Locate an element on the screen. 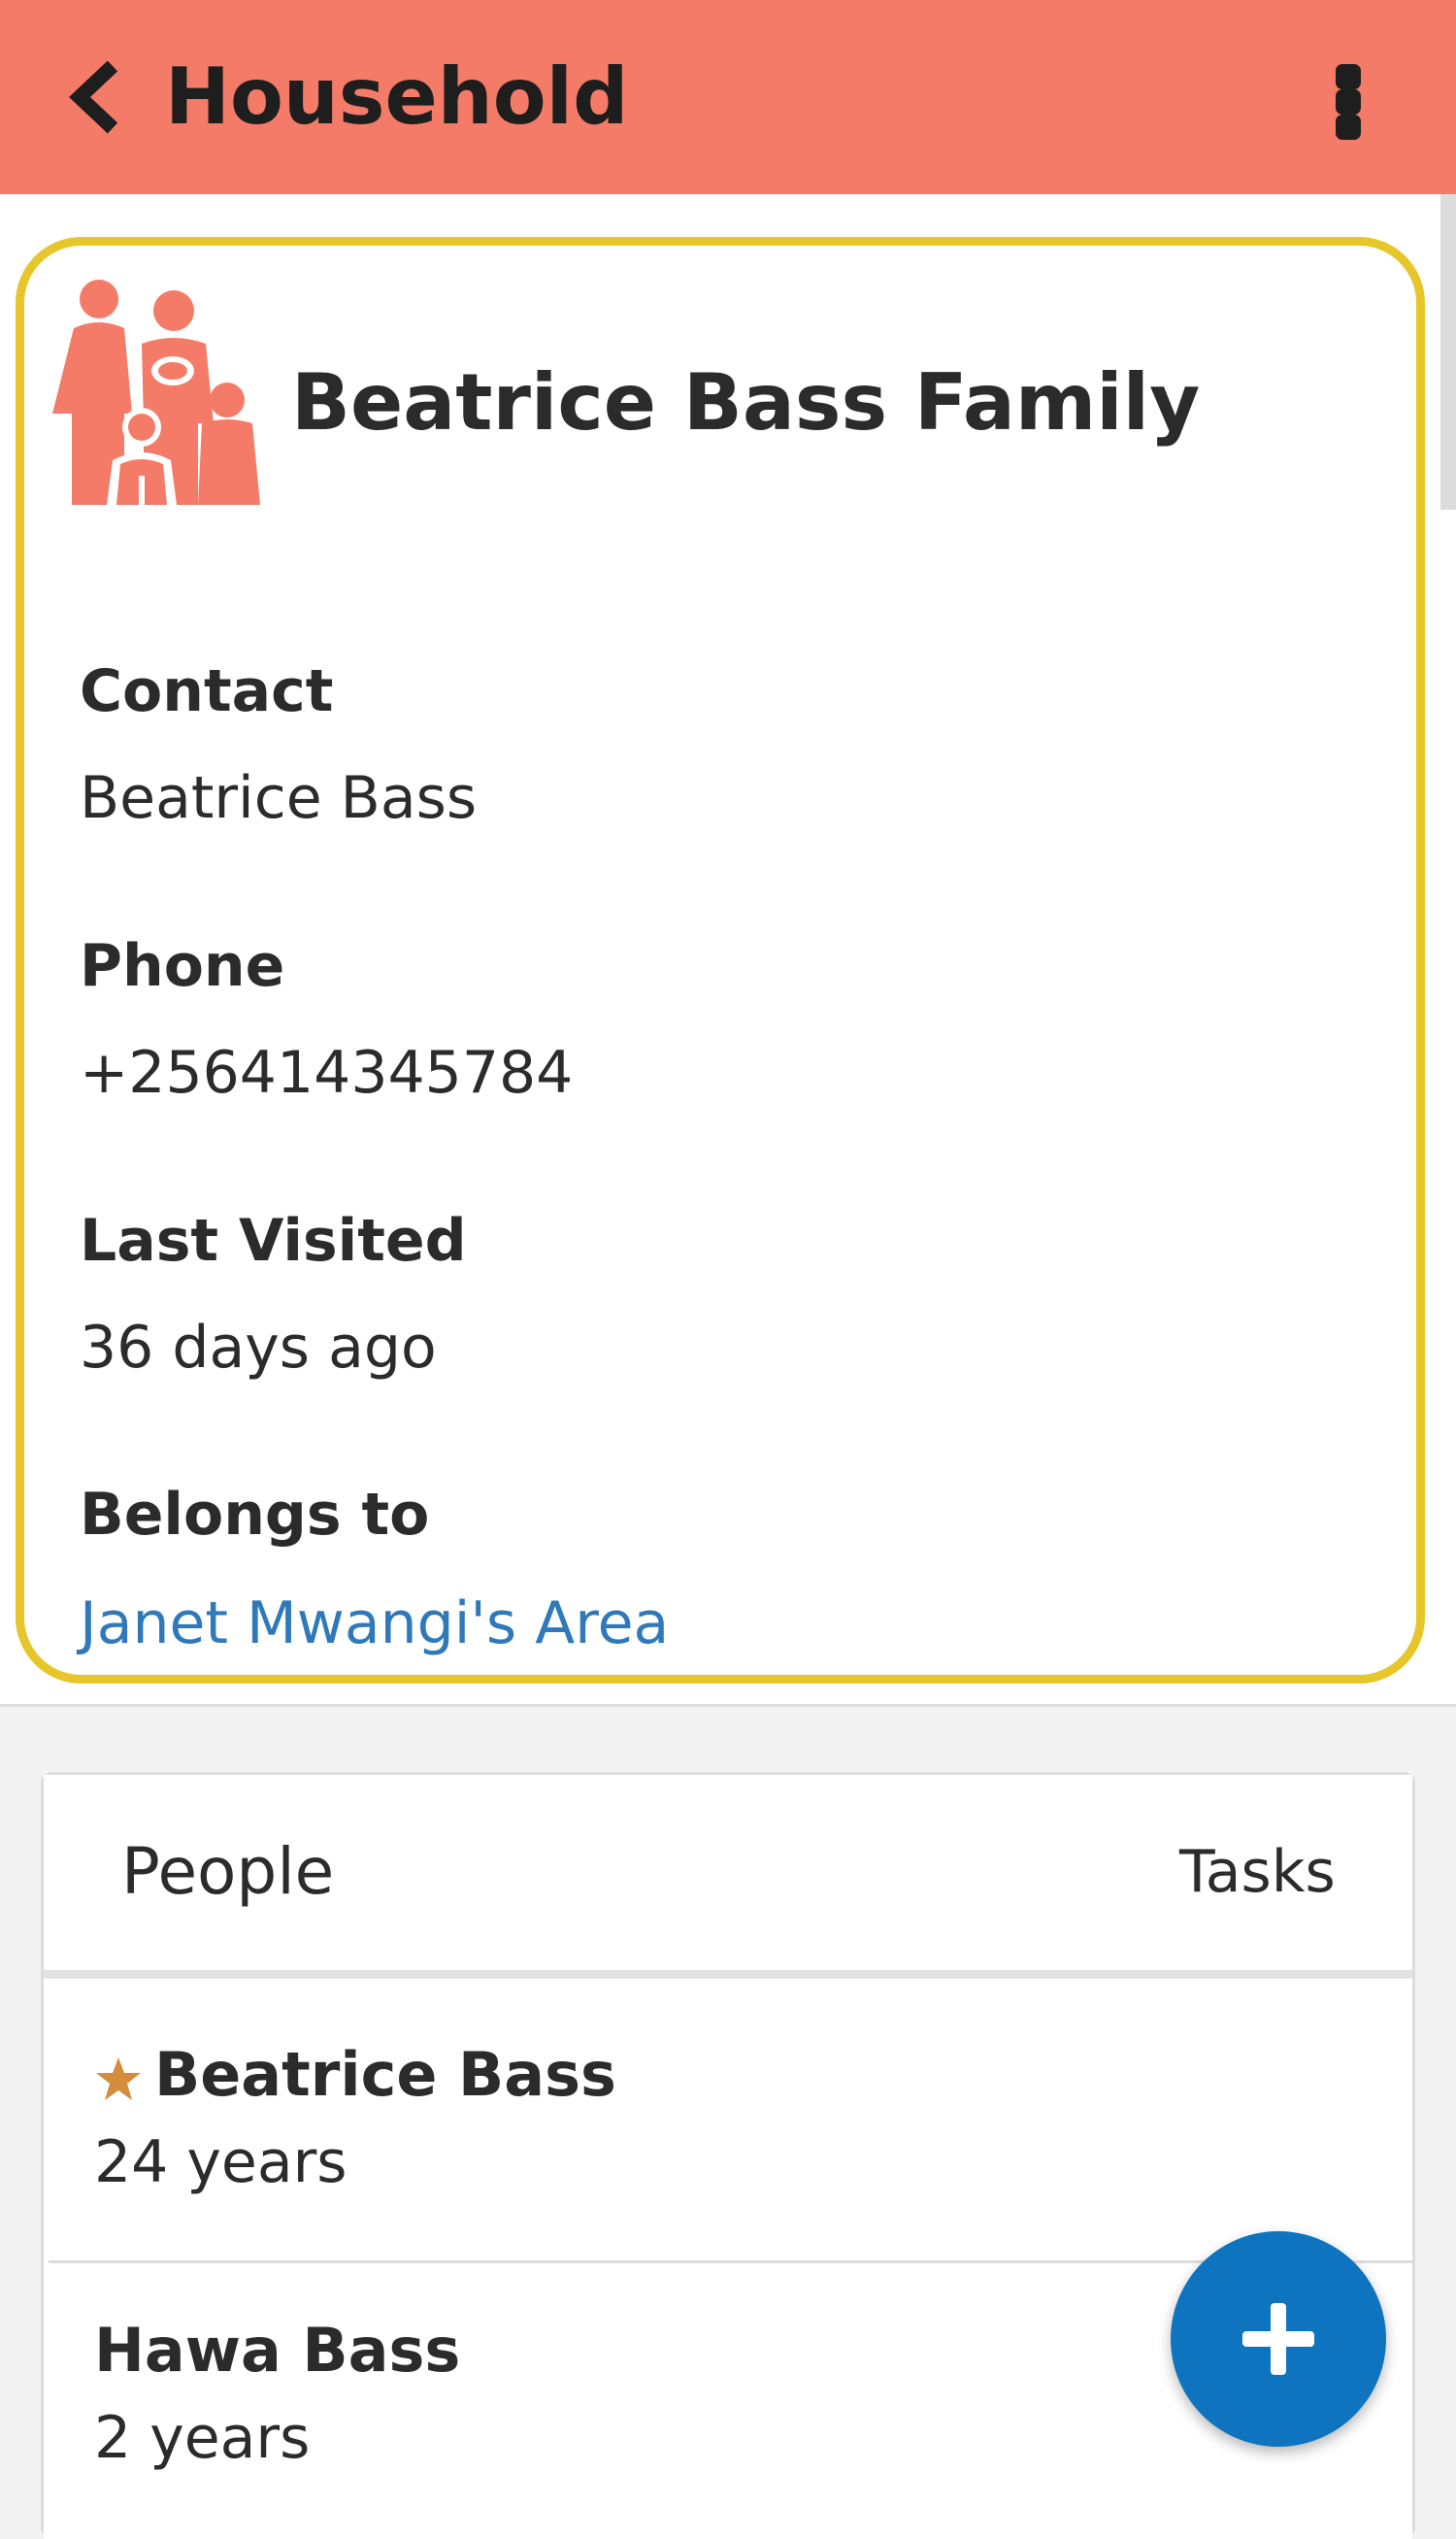 The height and width of the screenshot is (2539, 1456). belongs-to-label: Belongs to is located at coordinates (255, 1515).